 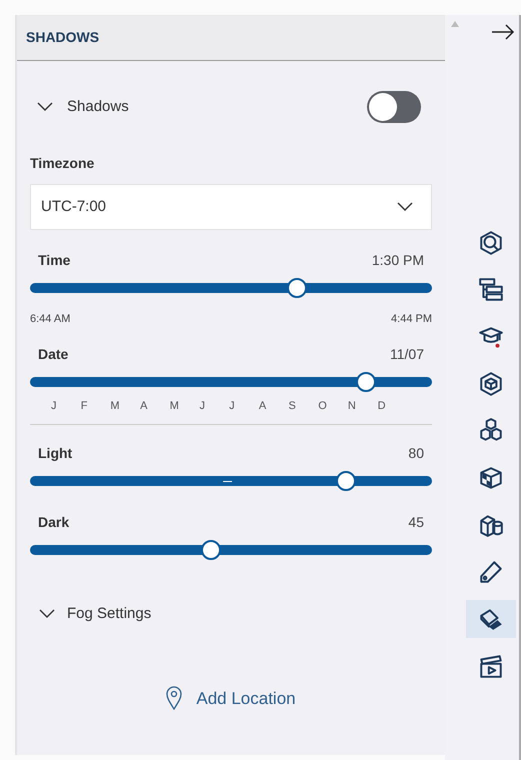 What do you see at coordinates (407, 354) in the screenshot?
I see `slider-value: 11/07` at bounding box center [407, 354].